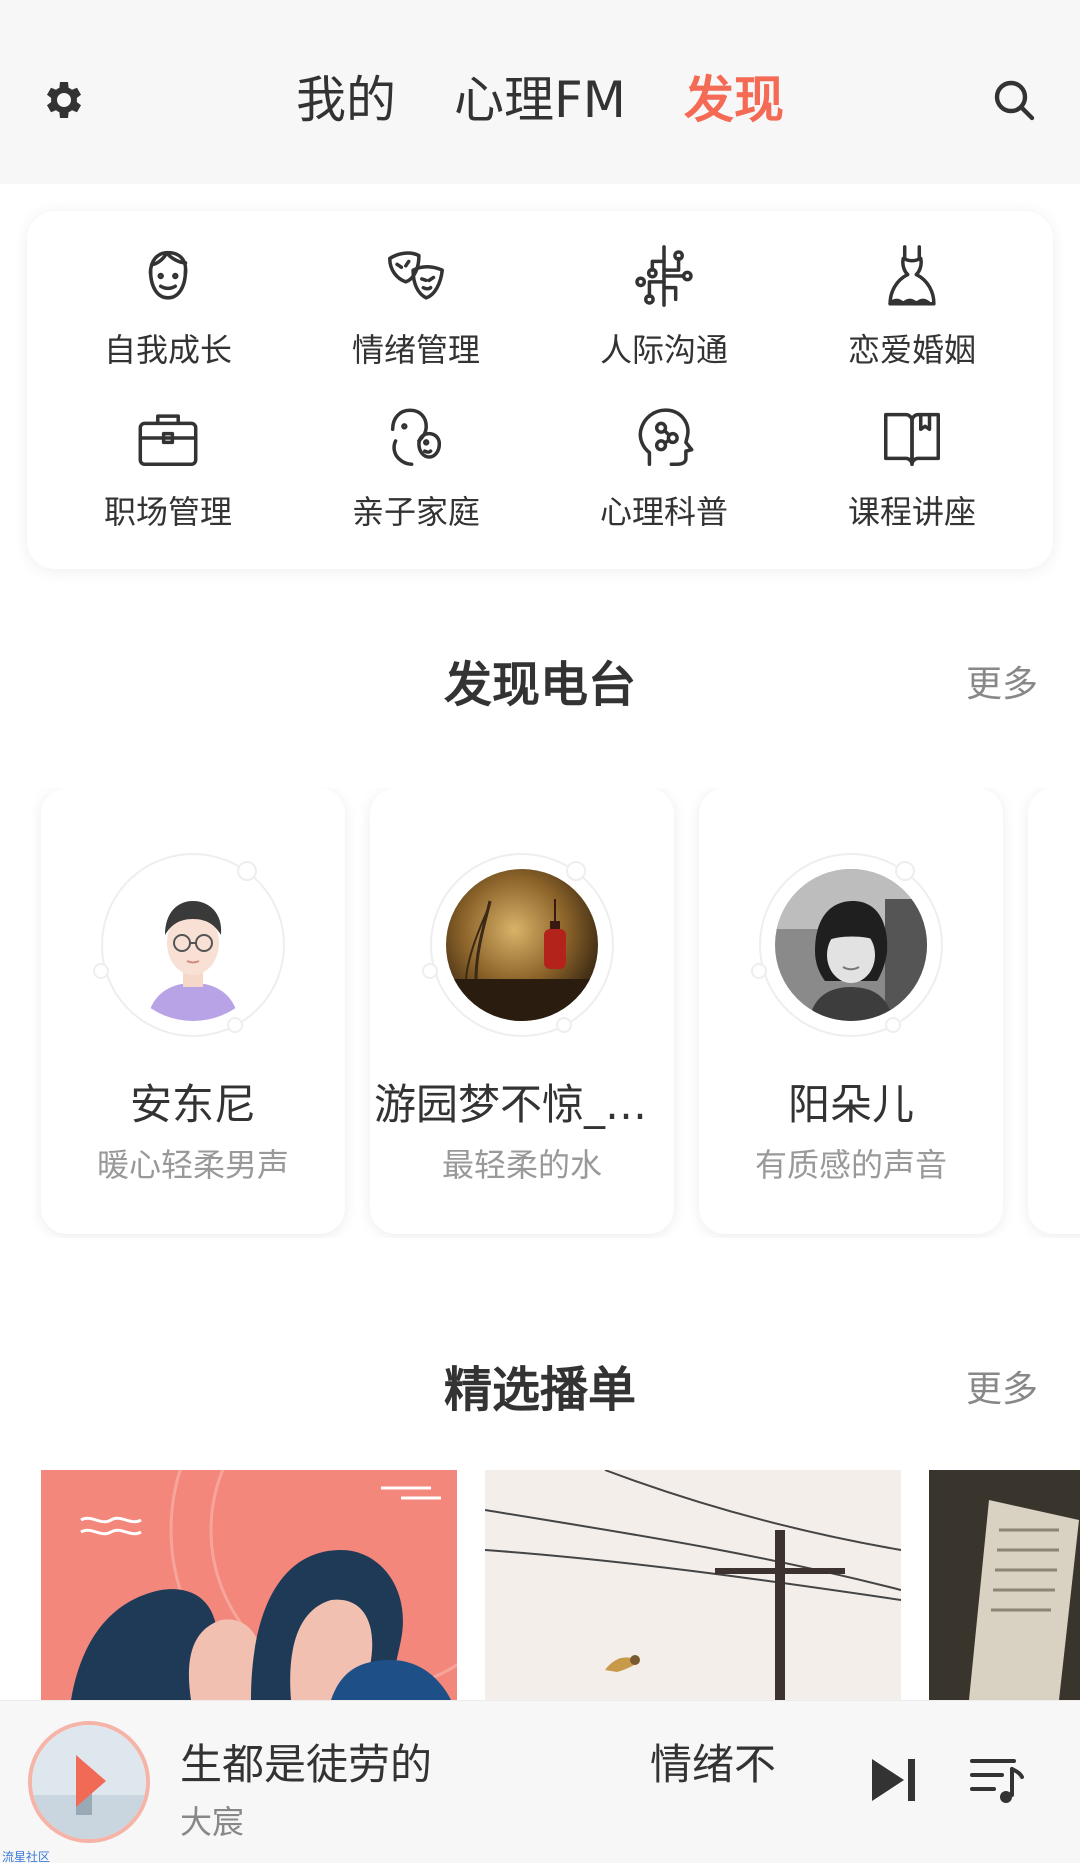 The image size is (1080, 1863). I want to click on radio-card: 游园梦不惊_子... 最轻柔的水, so click(522, 1011).